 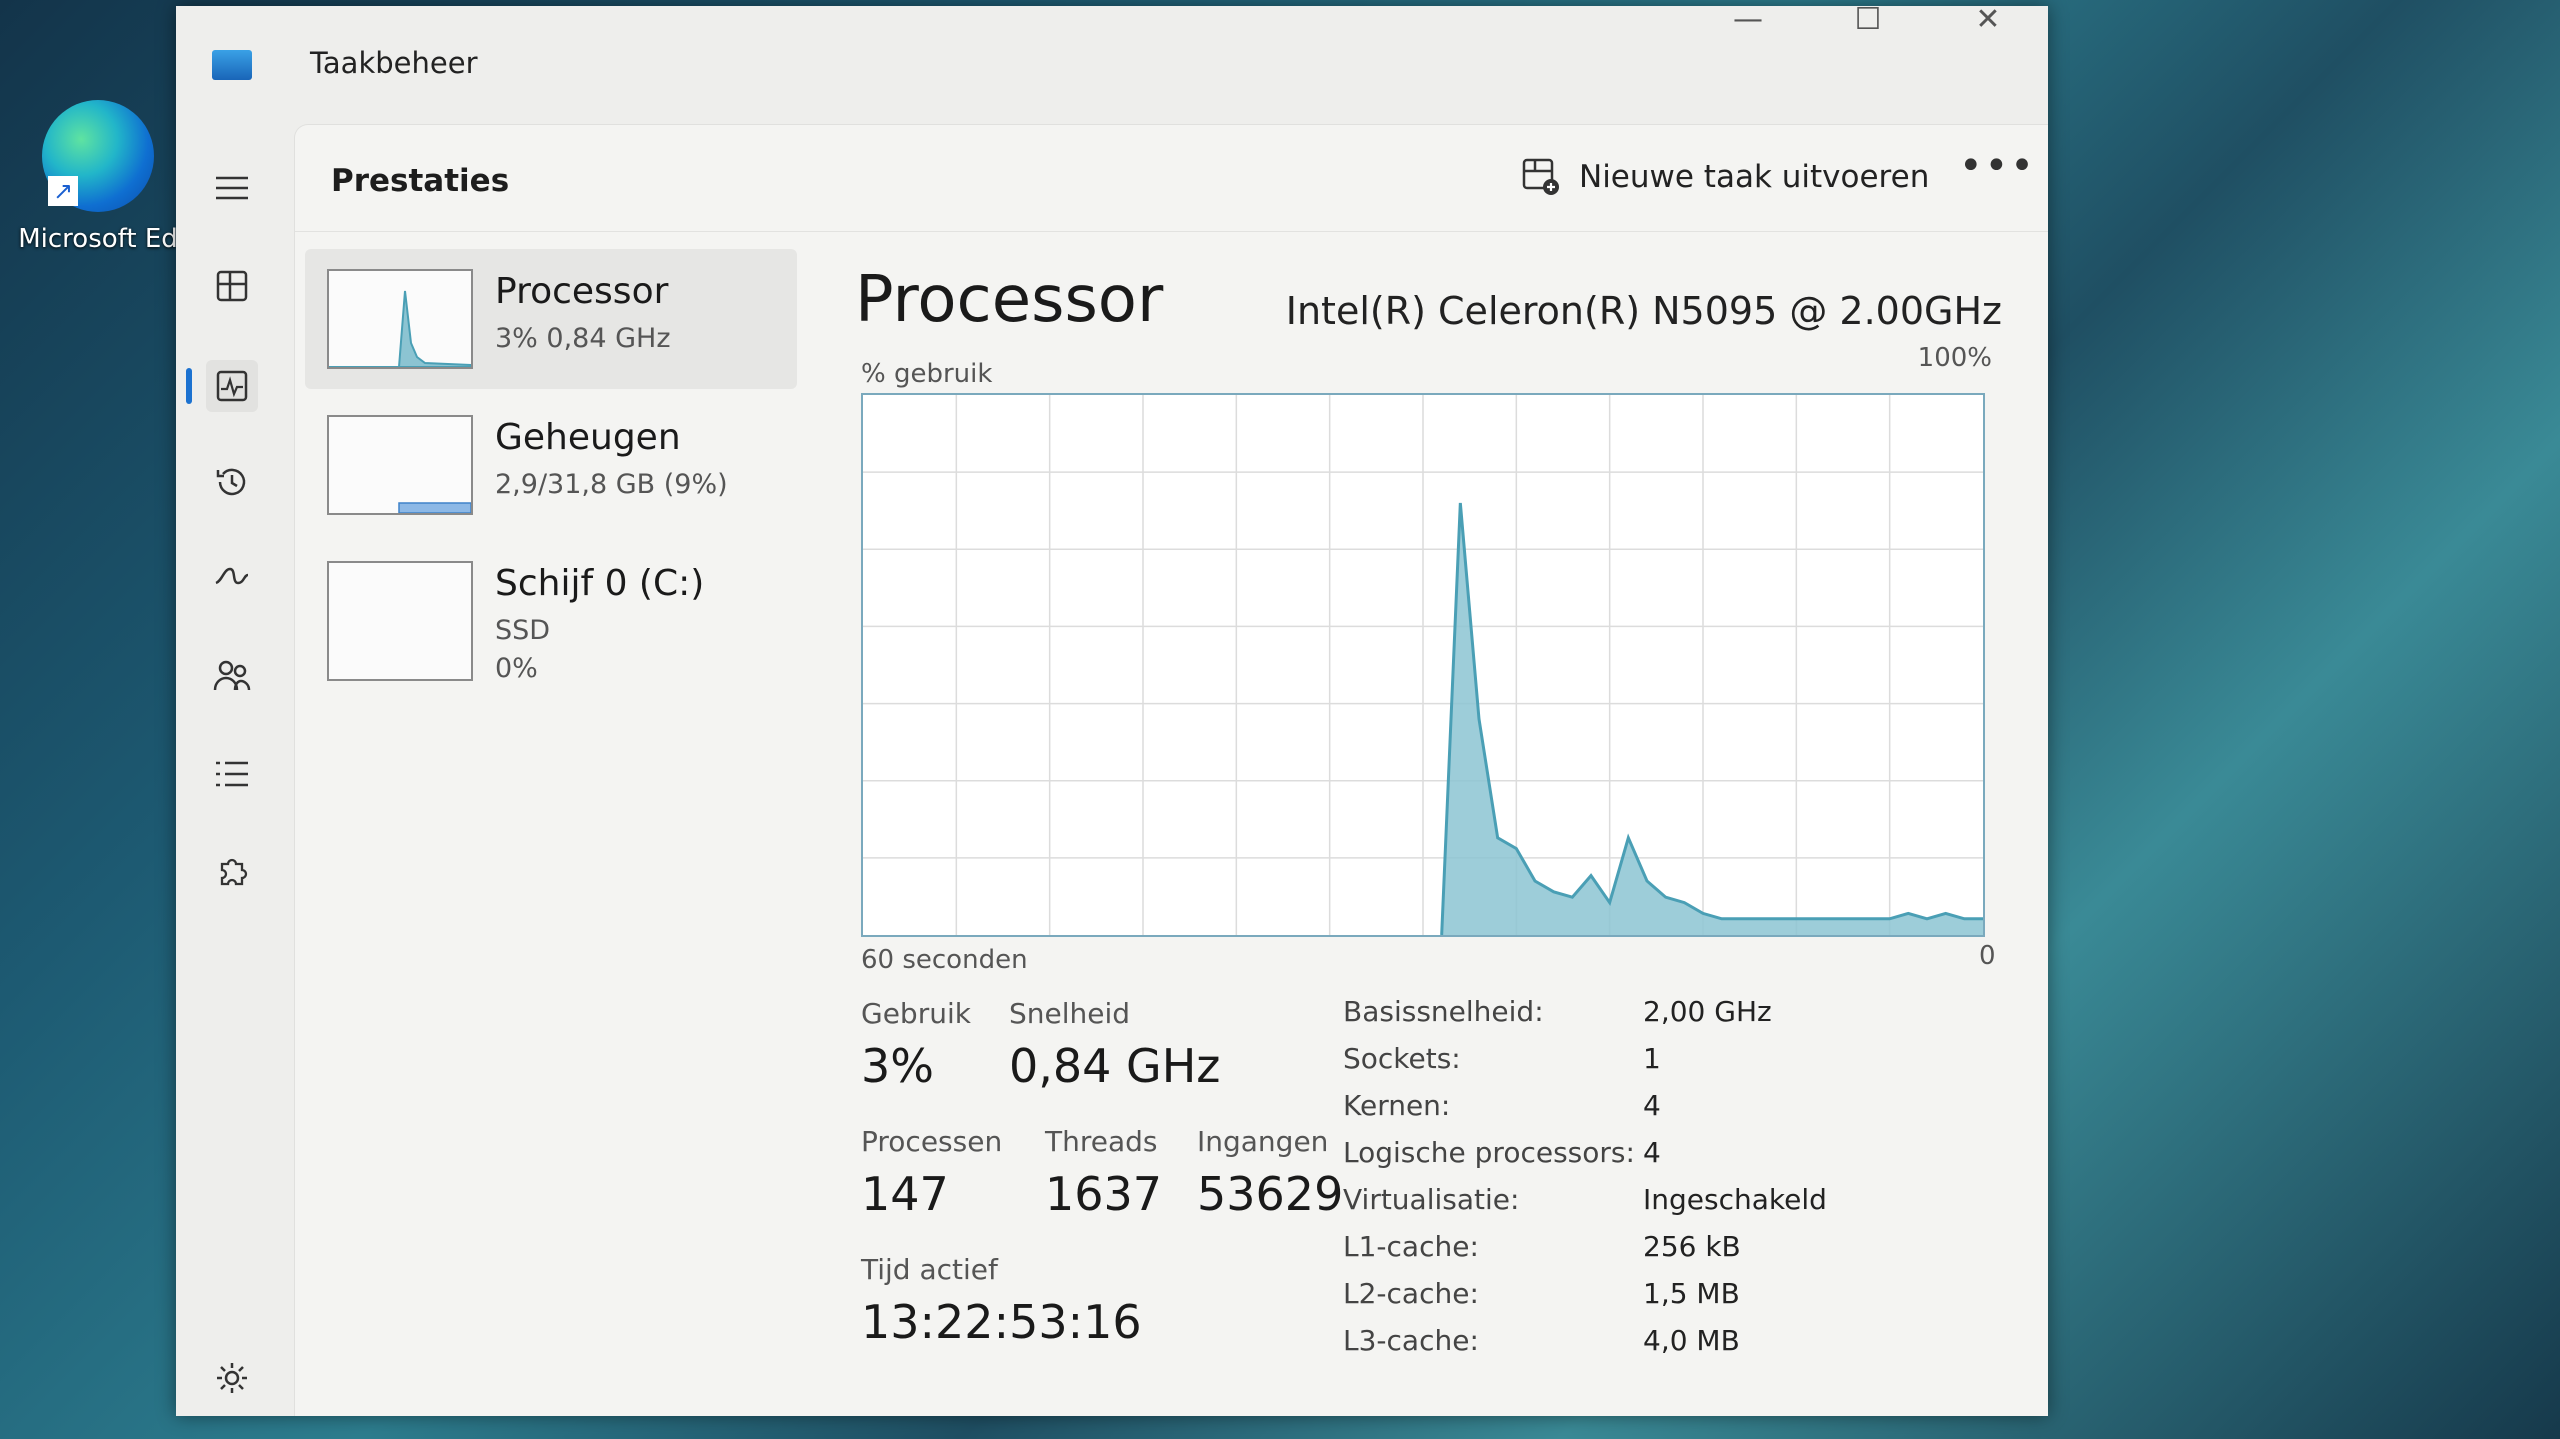 I want to click on sidebar-item-memory: Geheugen 2,9/31,8 GB (9%), so click(x=551, y=465).